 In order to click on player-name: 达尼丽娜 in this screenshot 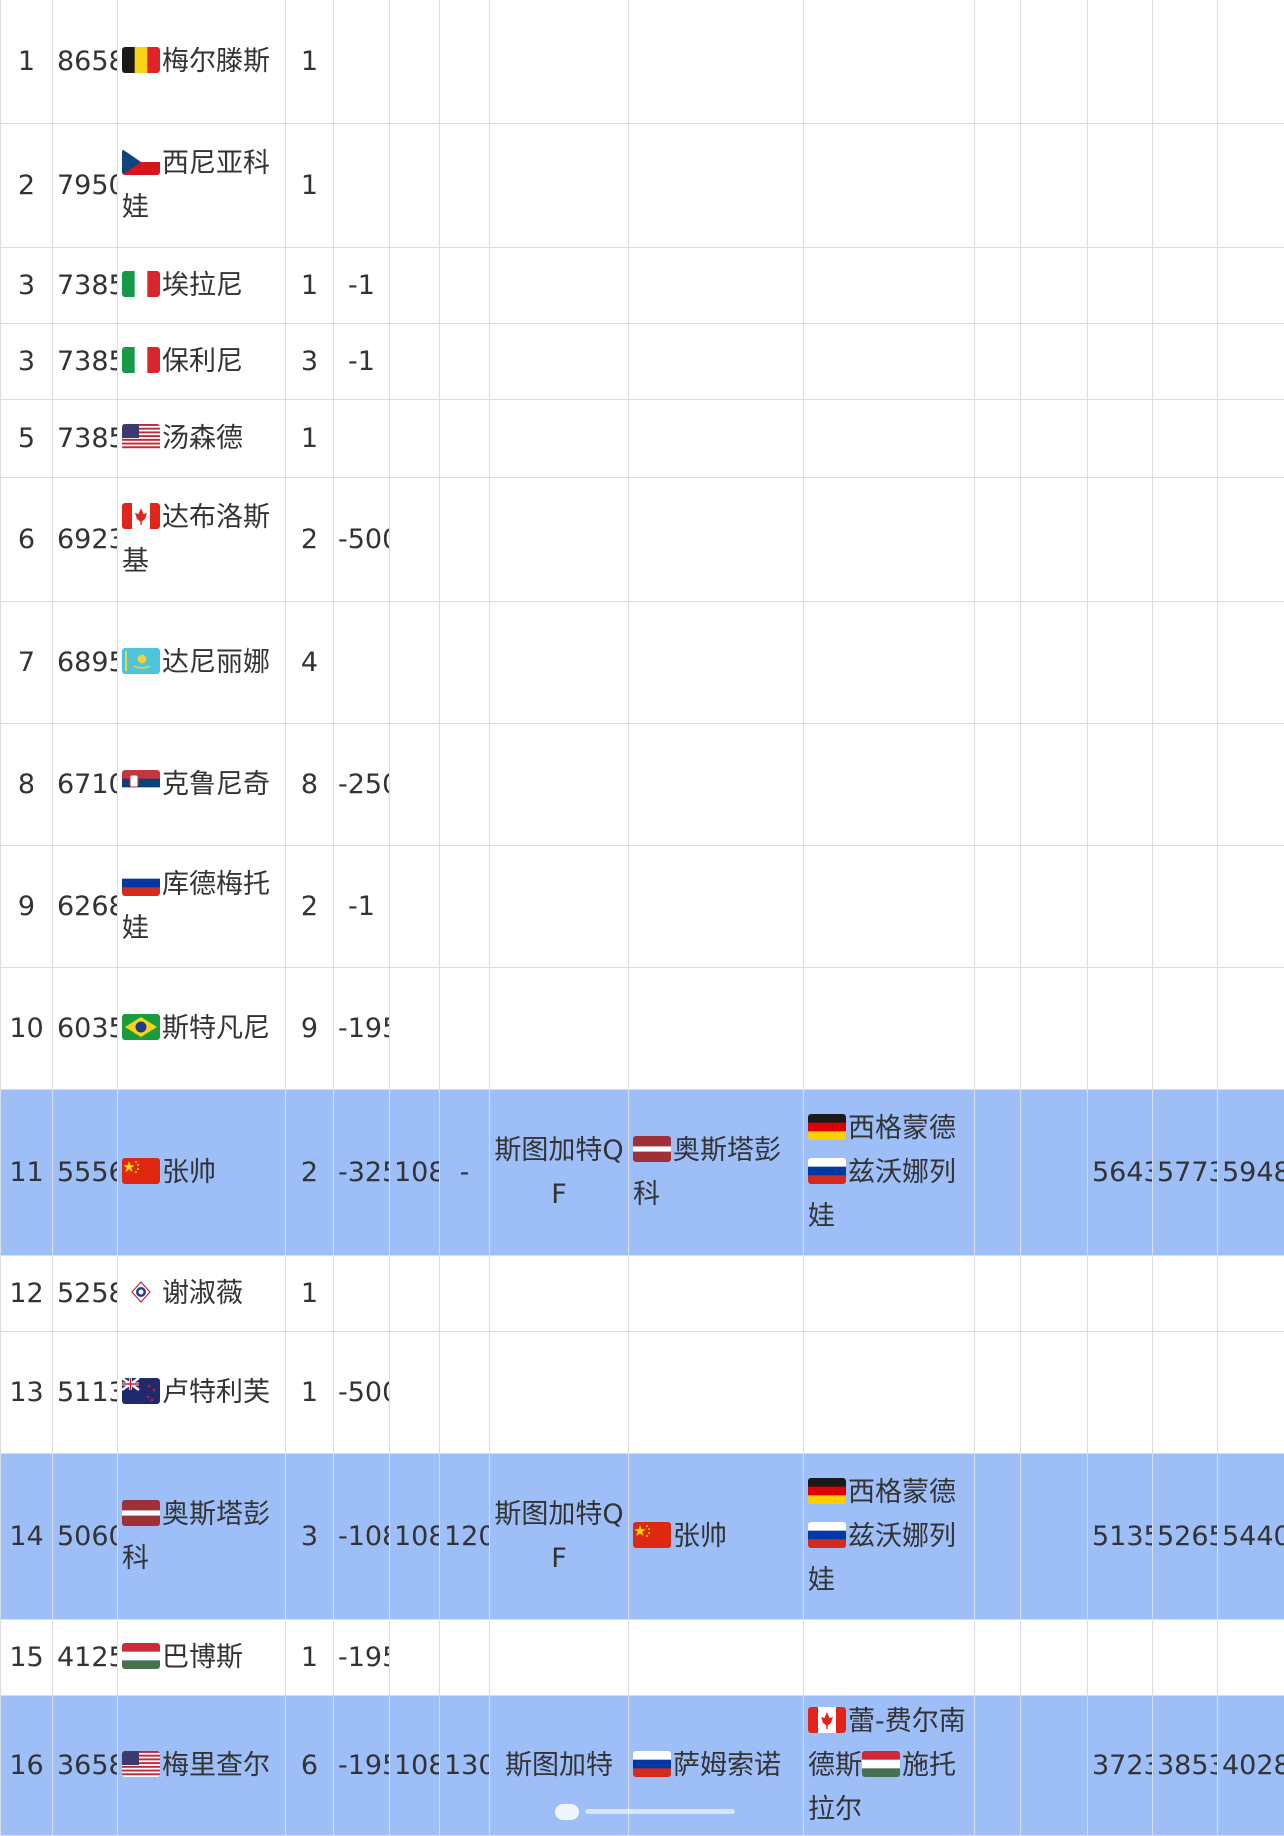, I will do `click(216, 662)`.